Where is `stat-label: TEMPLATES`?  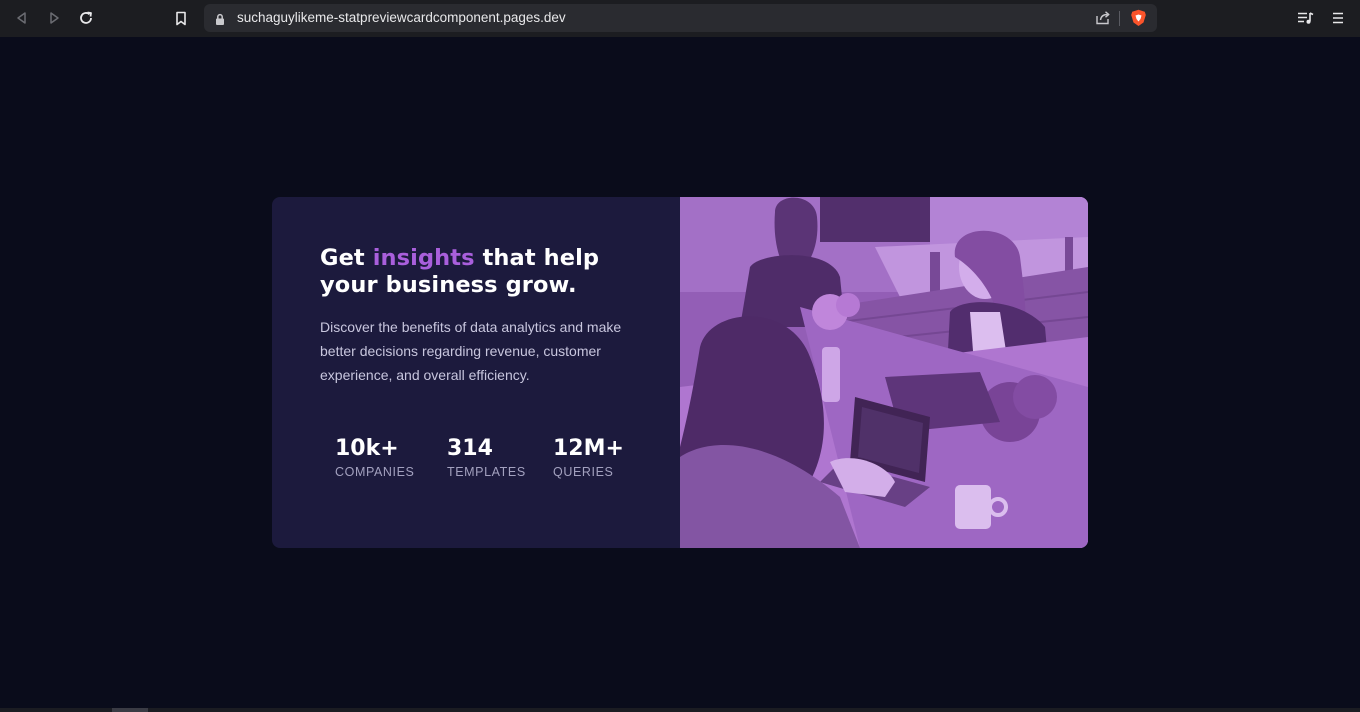
stat-label: TEMPLATES is located at coordinates (486, 472).